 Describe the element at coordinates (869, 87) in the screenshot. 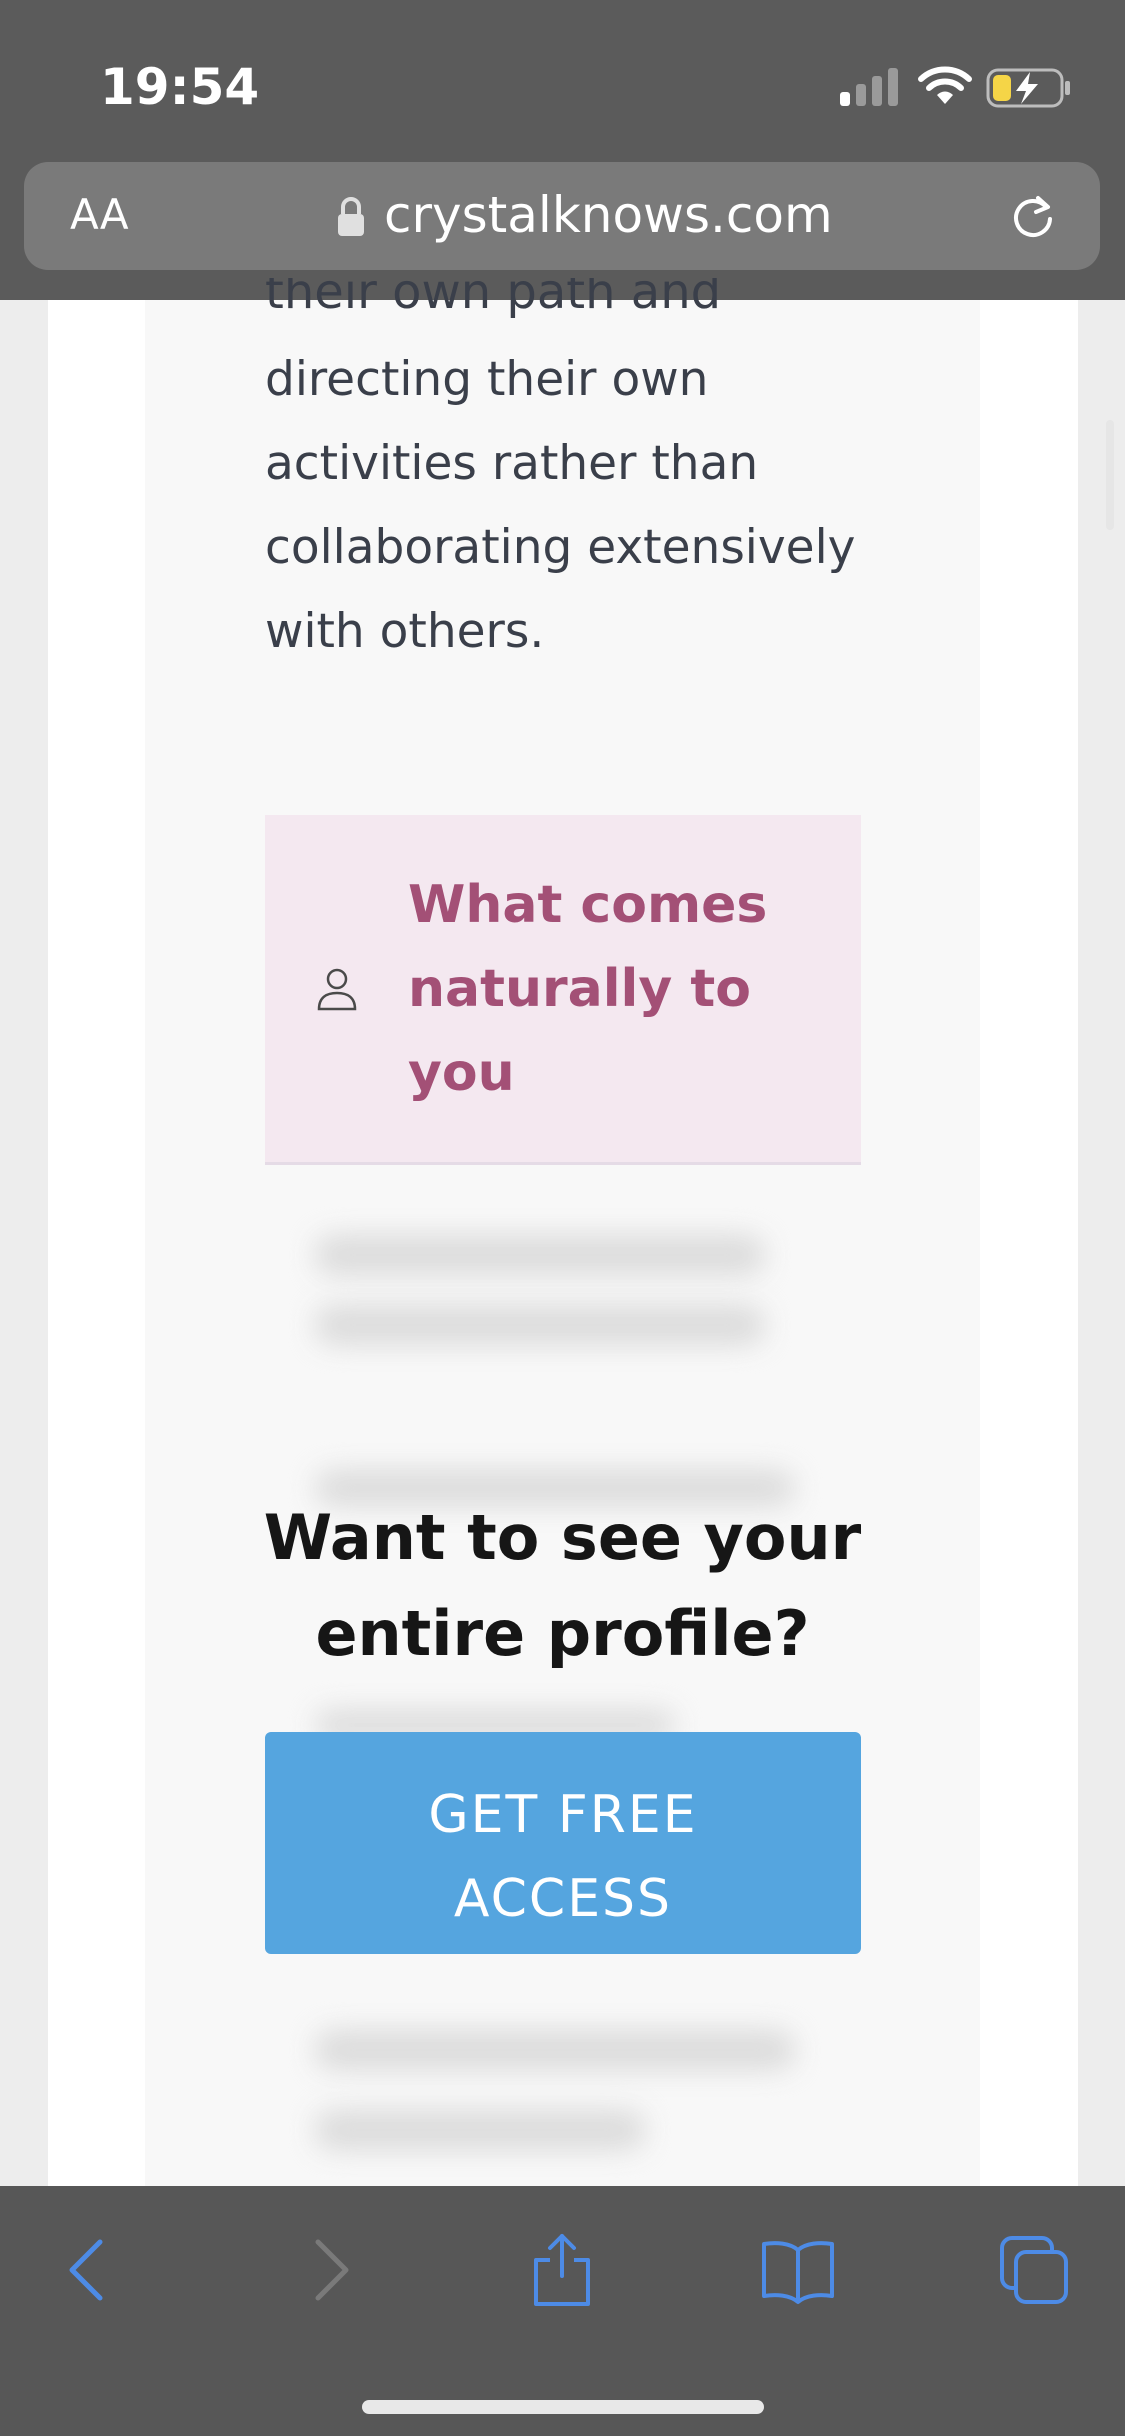

I see `signal-icon` at that location.